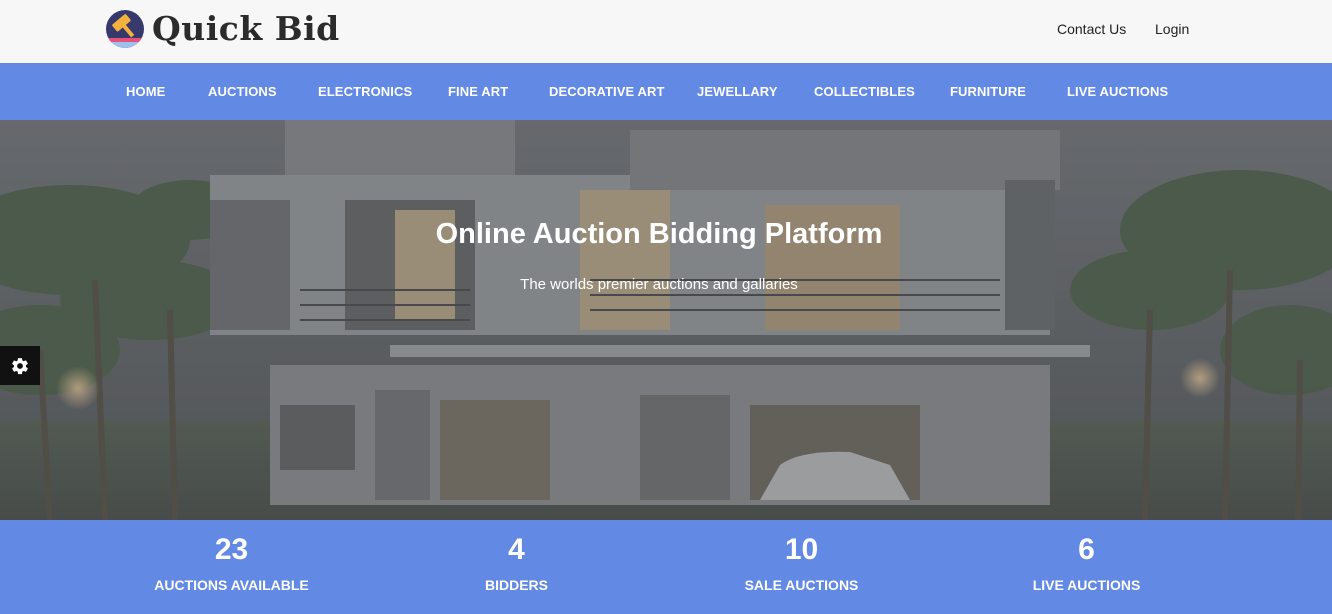 The height and width of the screenshot is (614, 1332). Describe the element at coordinates (1172, 29) in the screenshot. I see `login-link: Login` at that location.